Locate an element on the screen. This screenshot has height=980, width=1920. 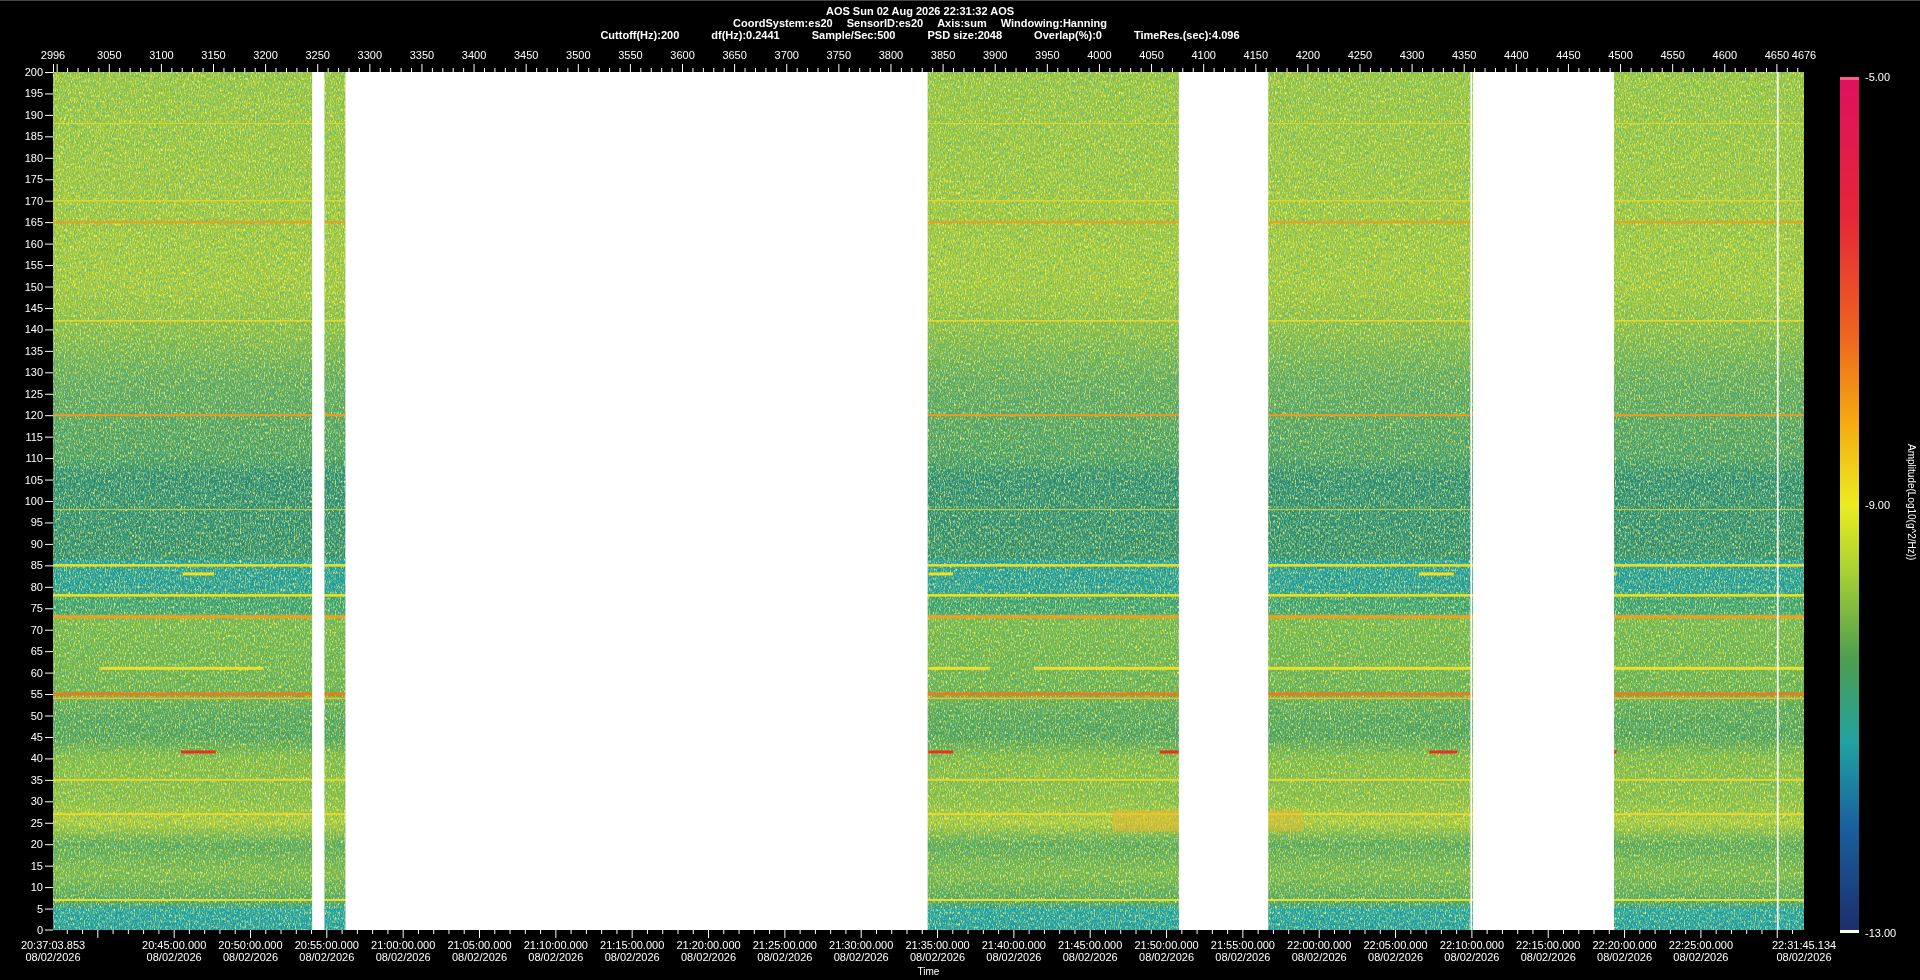
axis-label: 4600 is located at coordinates (1724, 55).